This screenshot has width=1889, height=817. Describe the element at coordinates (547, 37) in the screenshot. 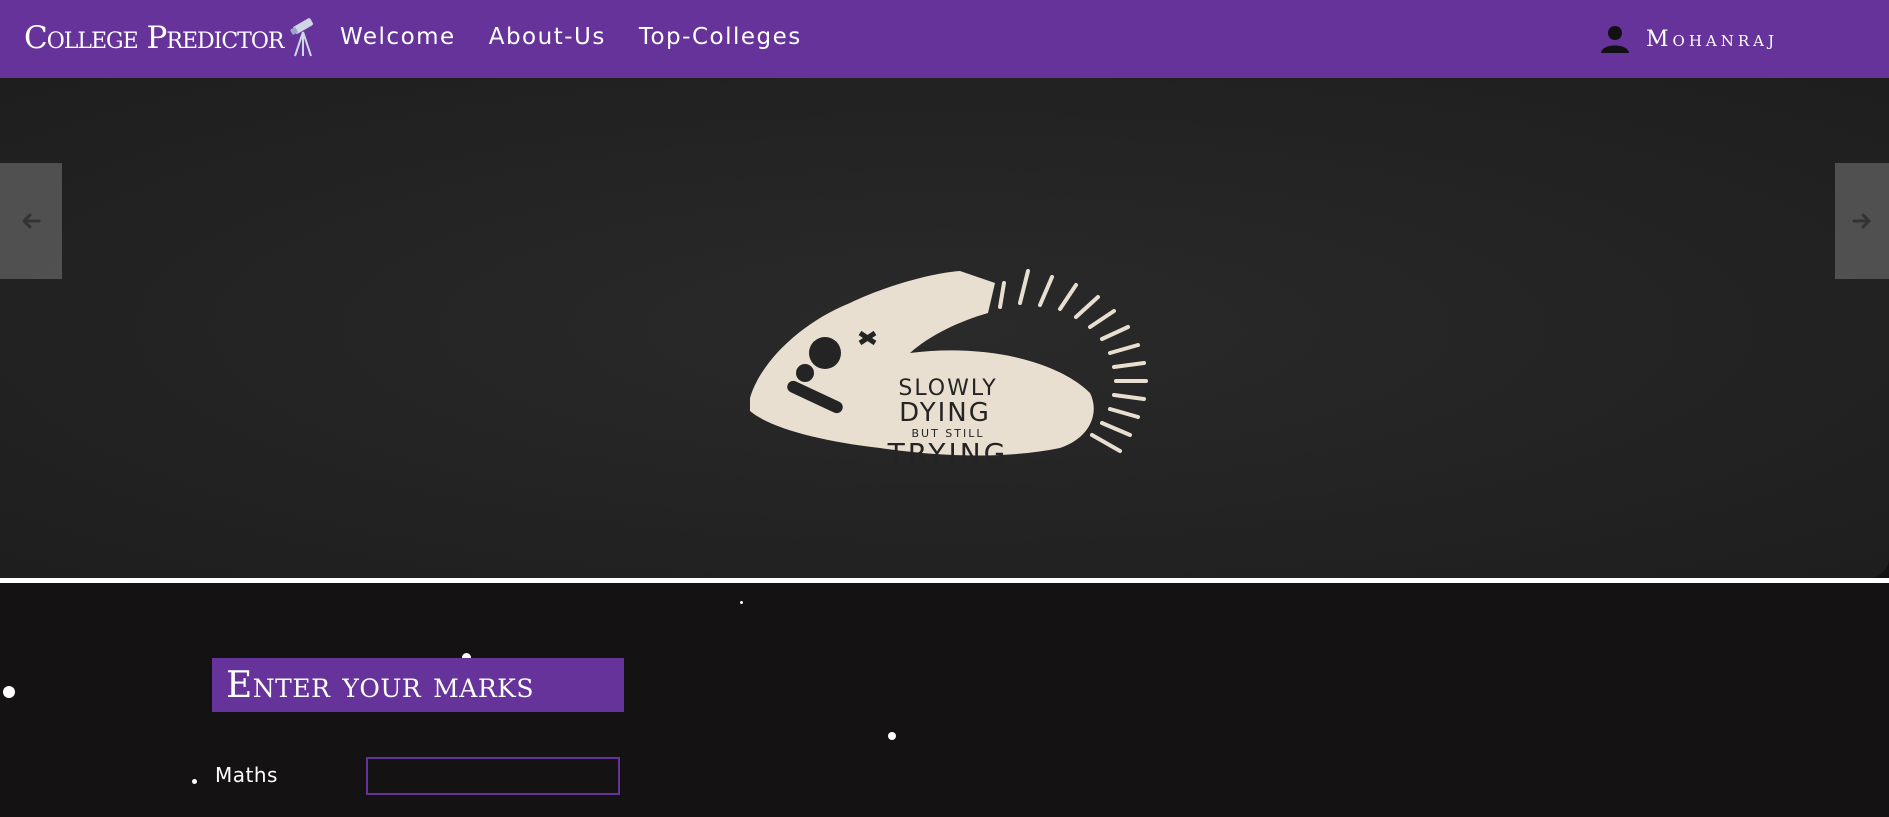

I see `nav-link-about-us: About-Us` at that location.